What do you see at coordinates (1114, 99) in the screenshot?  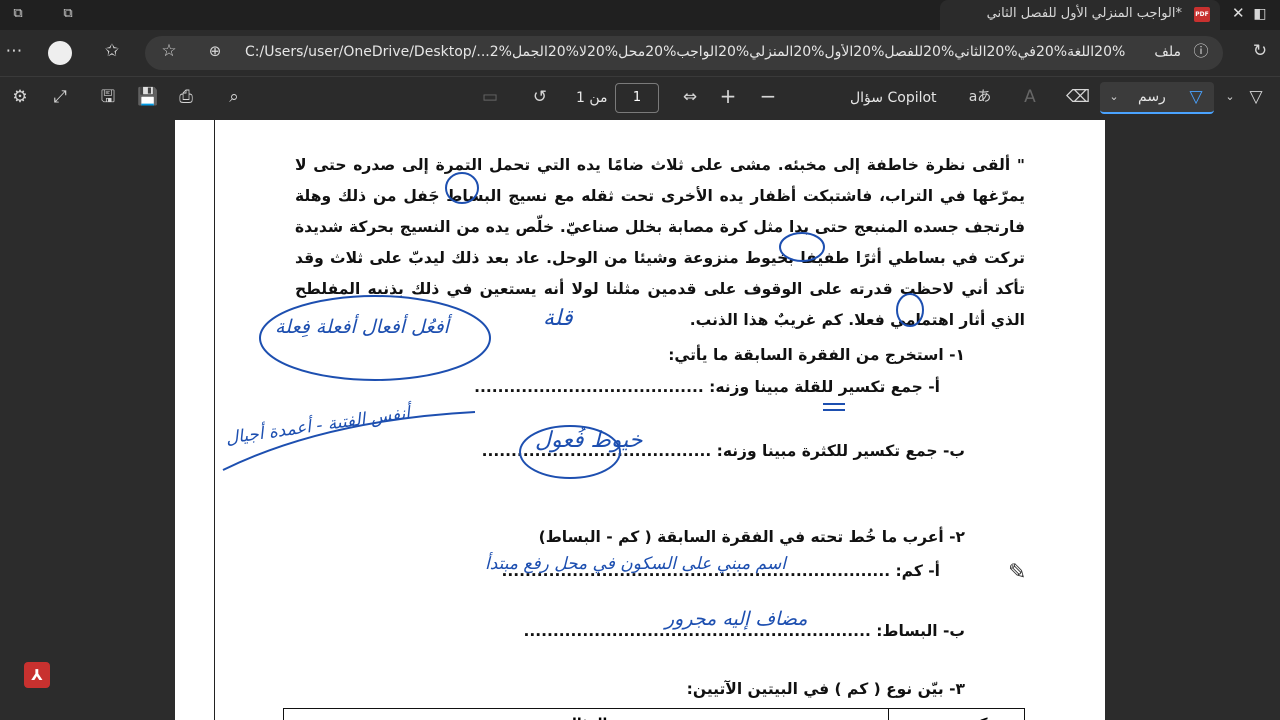 I see `chevron-down-icon: ⌄` at bounding box center [1114, 99].